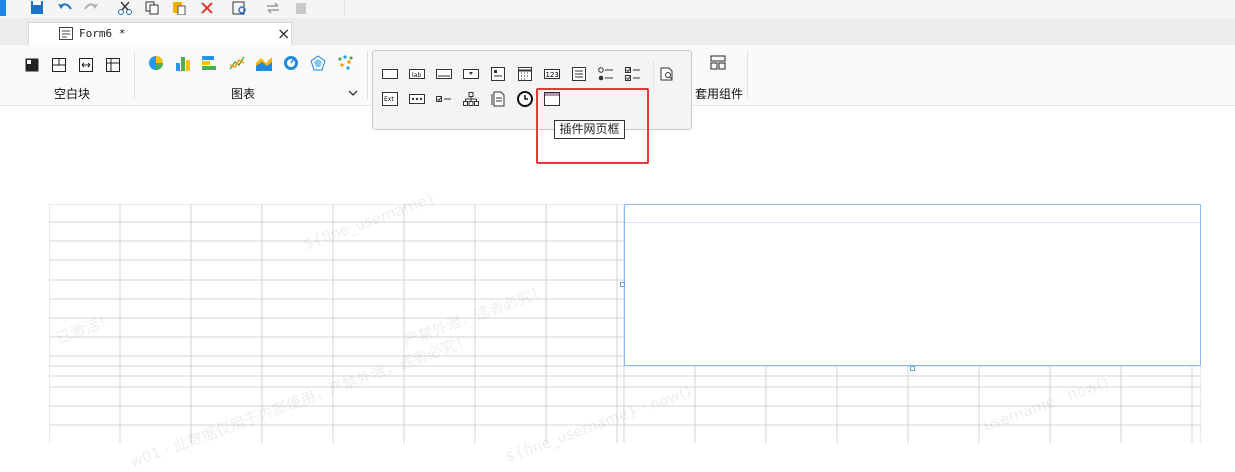  I want to click on blank-block-label: 空白块, so click(72, 94).